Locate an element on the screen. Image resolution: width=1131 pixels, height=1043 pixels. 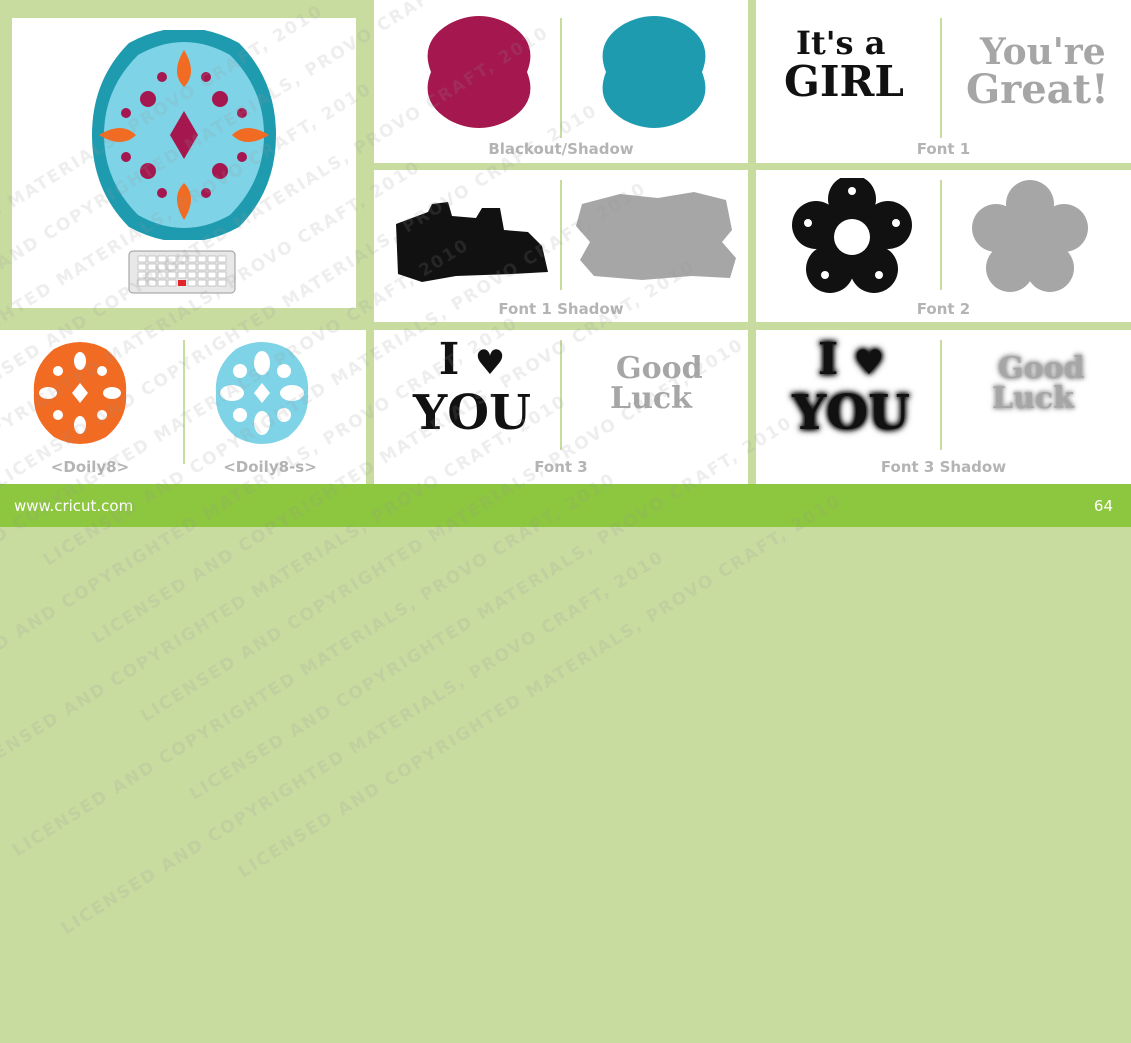
font3-shadow-gray-text: Good Luck is located at coordinates (1046, 384).